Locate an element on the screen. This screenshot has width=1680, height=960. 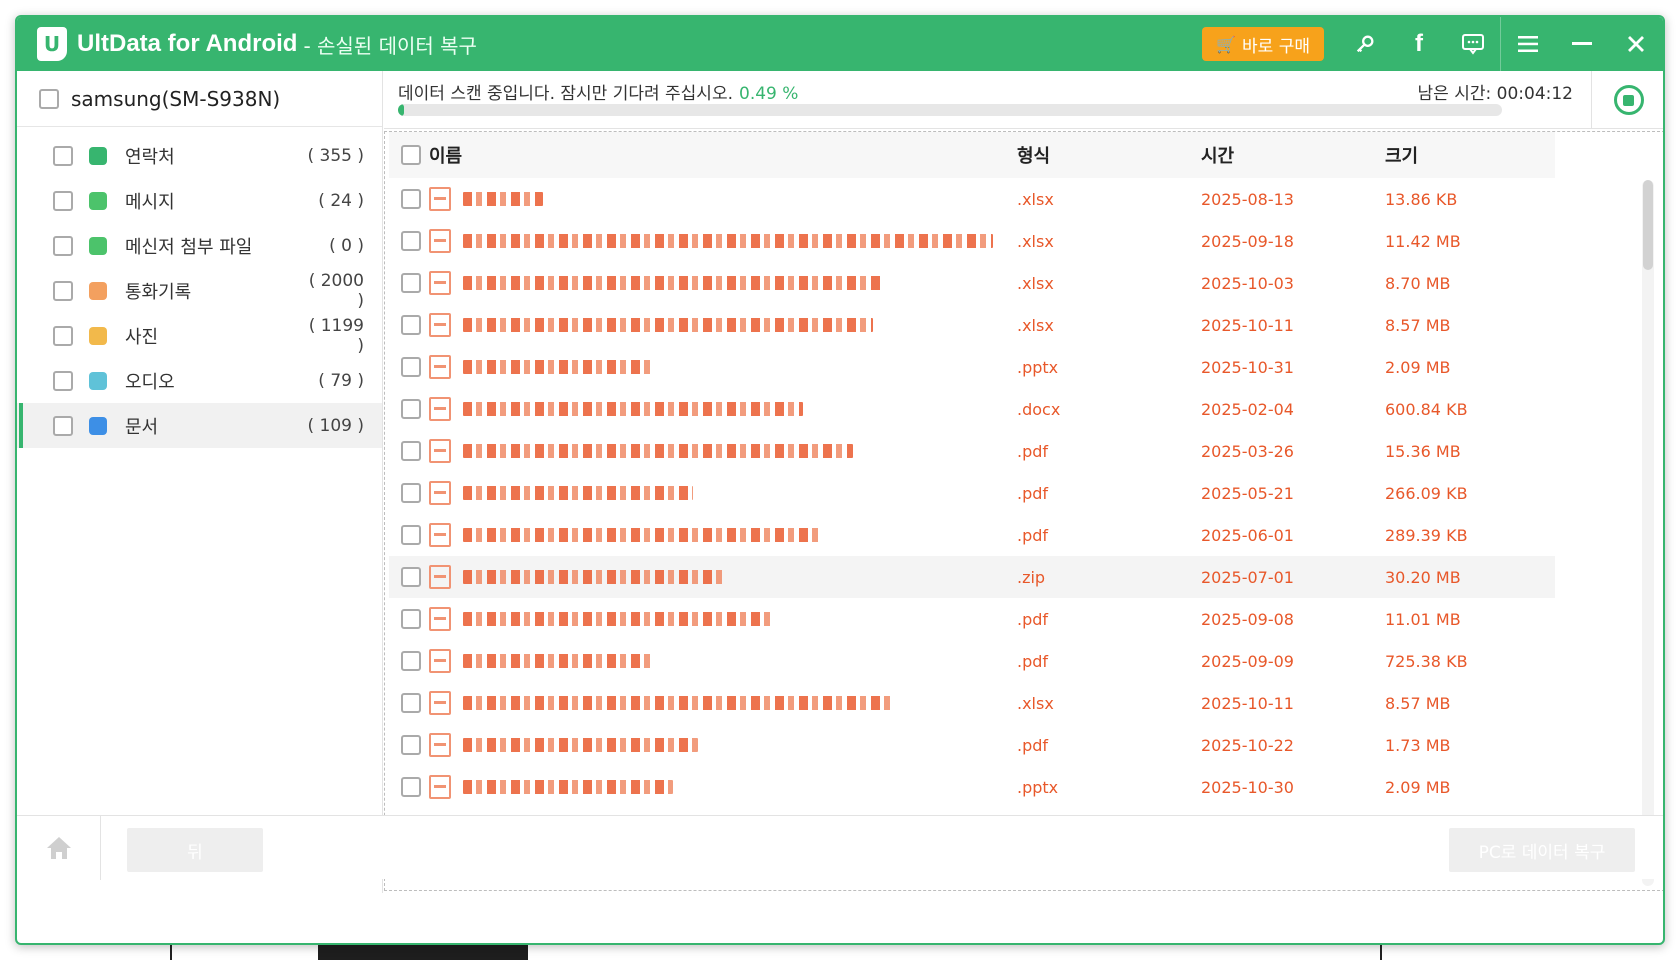
home-button is located at coordinates (59, 848).